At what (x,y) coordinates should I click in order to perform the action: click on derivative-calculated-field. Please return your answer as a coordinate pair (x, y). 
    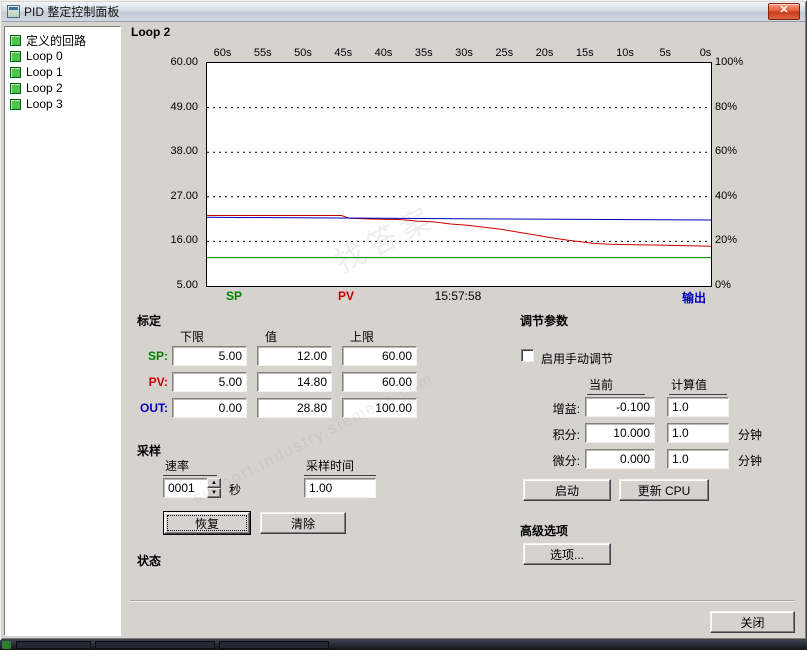
    Looking at the image, I should click on (698, 459).